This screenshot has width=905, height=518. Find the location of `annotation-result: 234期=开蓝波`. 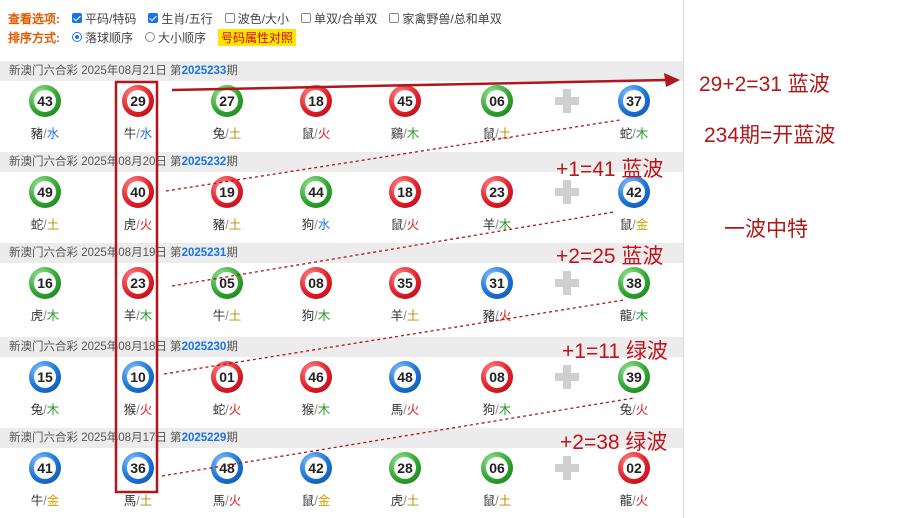

annotation-result: 234期=开蓝波 is located at coordinates (770, 135).